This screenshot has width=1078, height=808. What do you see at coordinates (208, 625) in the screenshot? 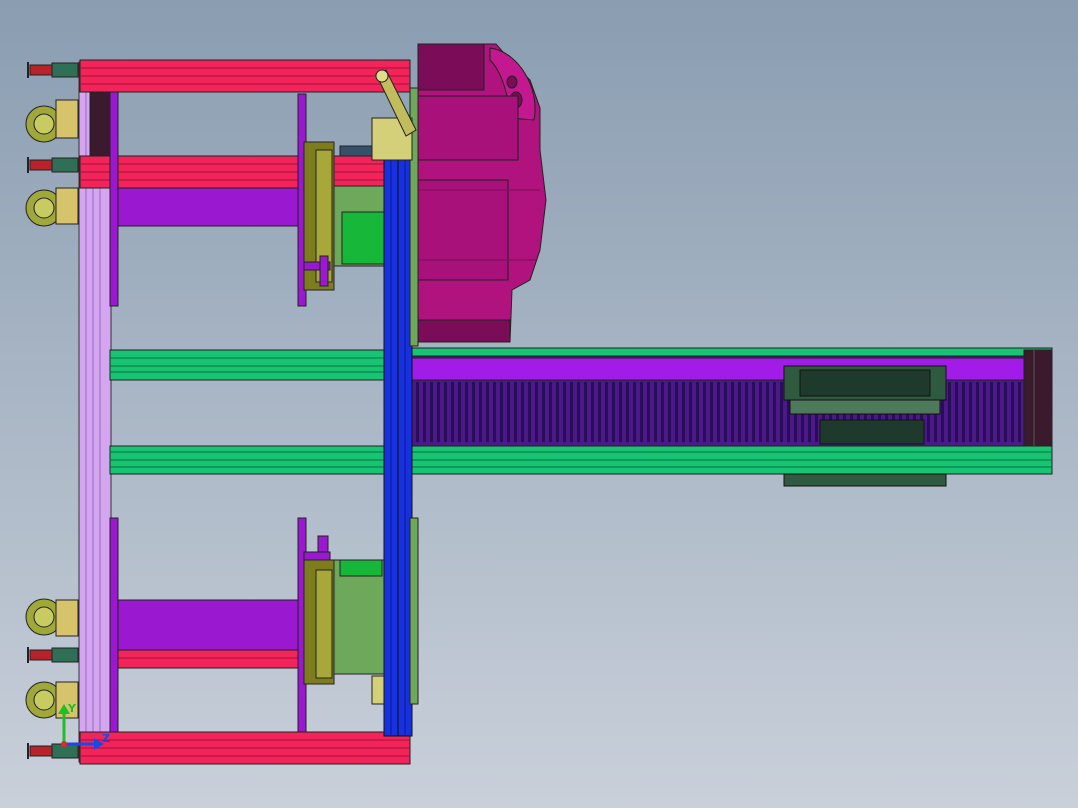
I see `violet-plate-lower` at bounding box center [208, 625].